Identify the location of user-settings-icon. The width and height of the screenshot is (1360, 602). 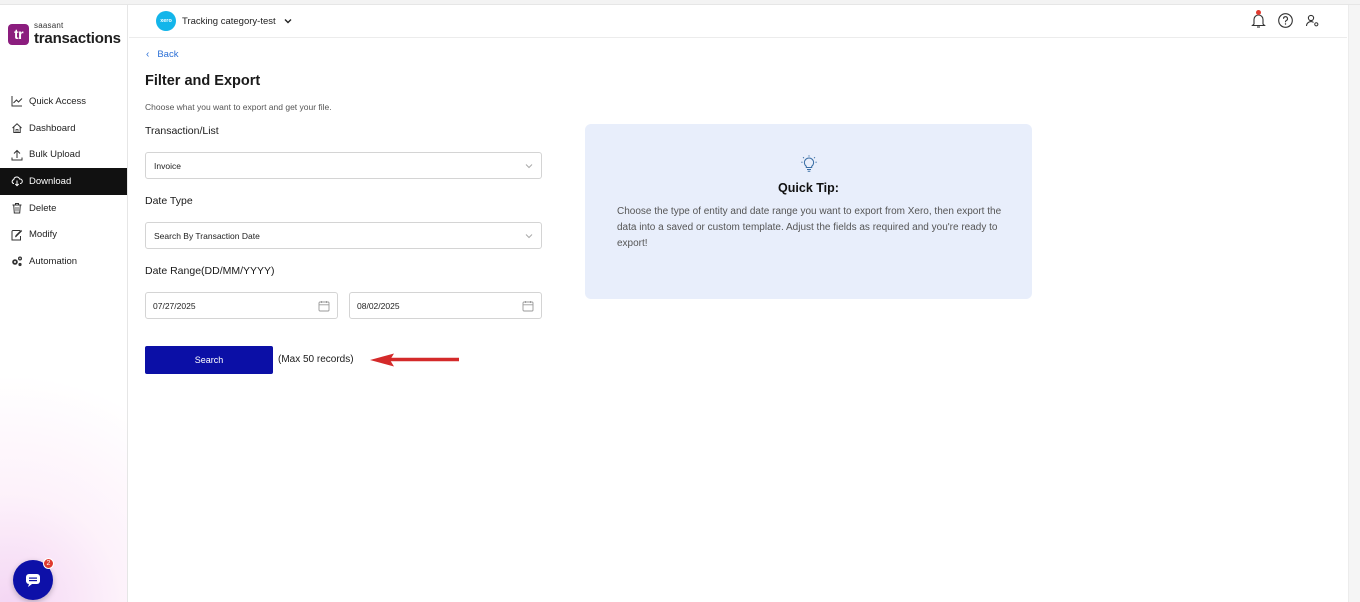
(1312, 20).